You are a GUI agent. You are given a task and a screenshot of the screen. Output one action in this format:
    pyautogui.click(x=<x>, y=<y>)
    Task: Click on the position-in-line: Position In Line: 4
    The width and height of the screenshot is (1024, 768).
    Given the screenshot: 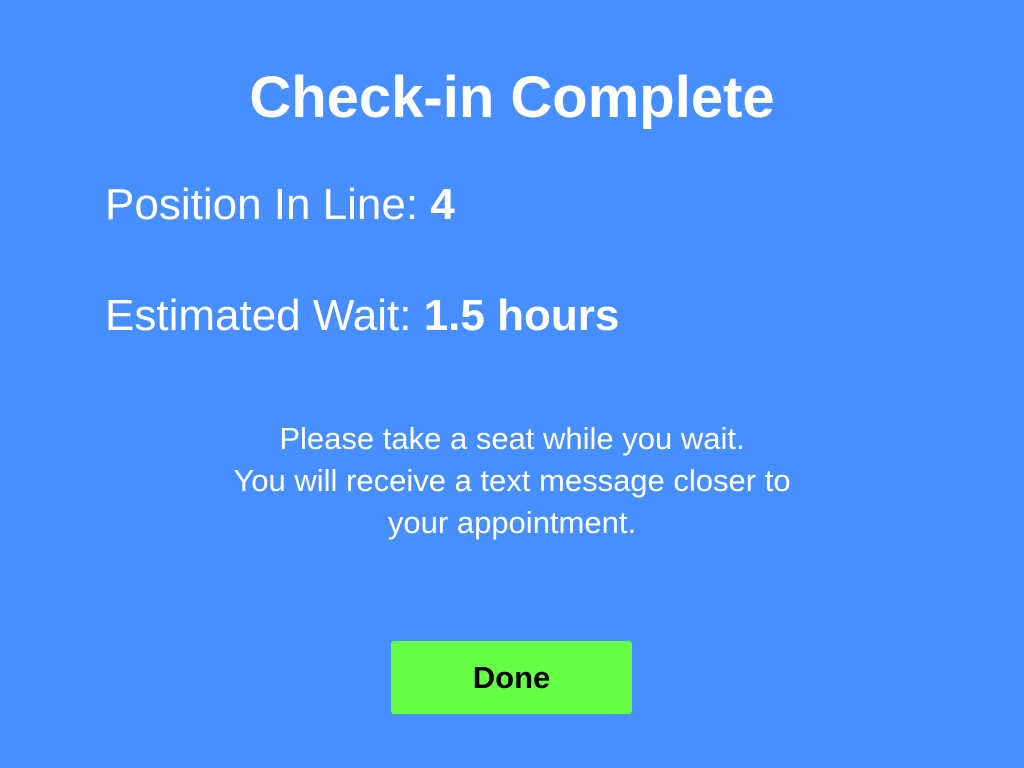 What is the action you would take?
    pyautogui.click(x=280, y=205)
    